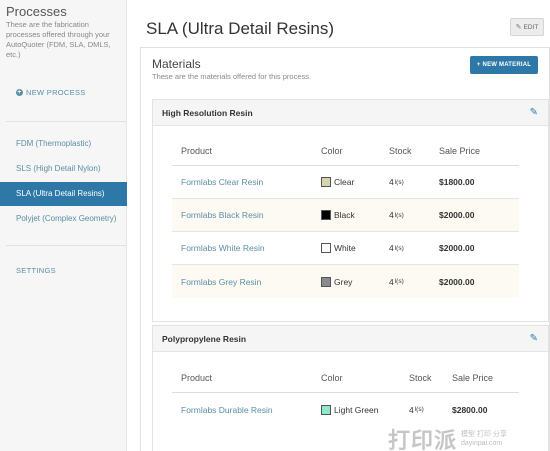 This screenshot has height=451, width=550. Describe the element at coordinates (223, 248) in the screenshot. I see `product-link: Formlabs White Resin` at that location.